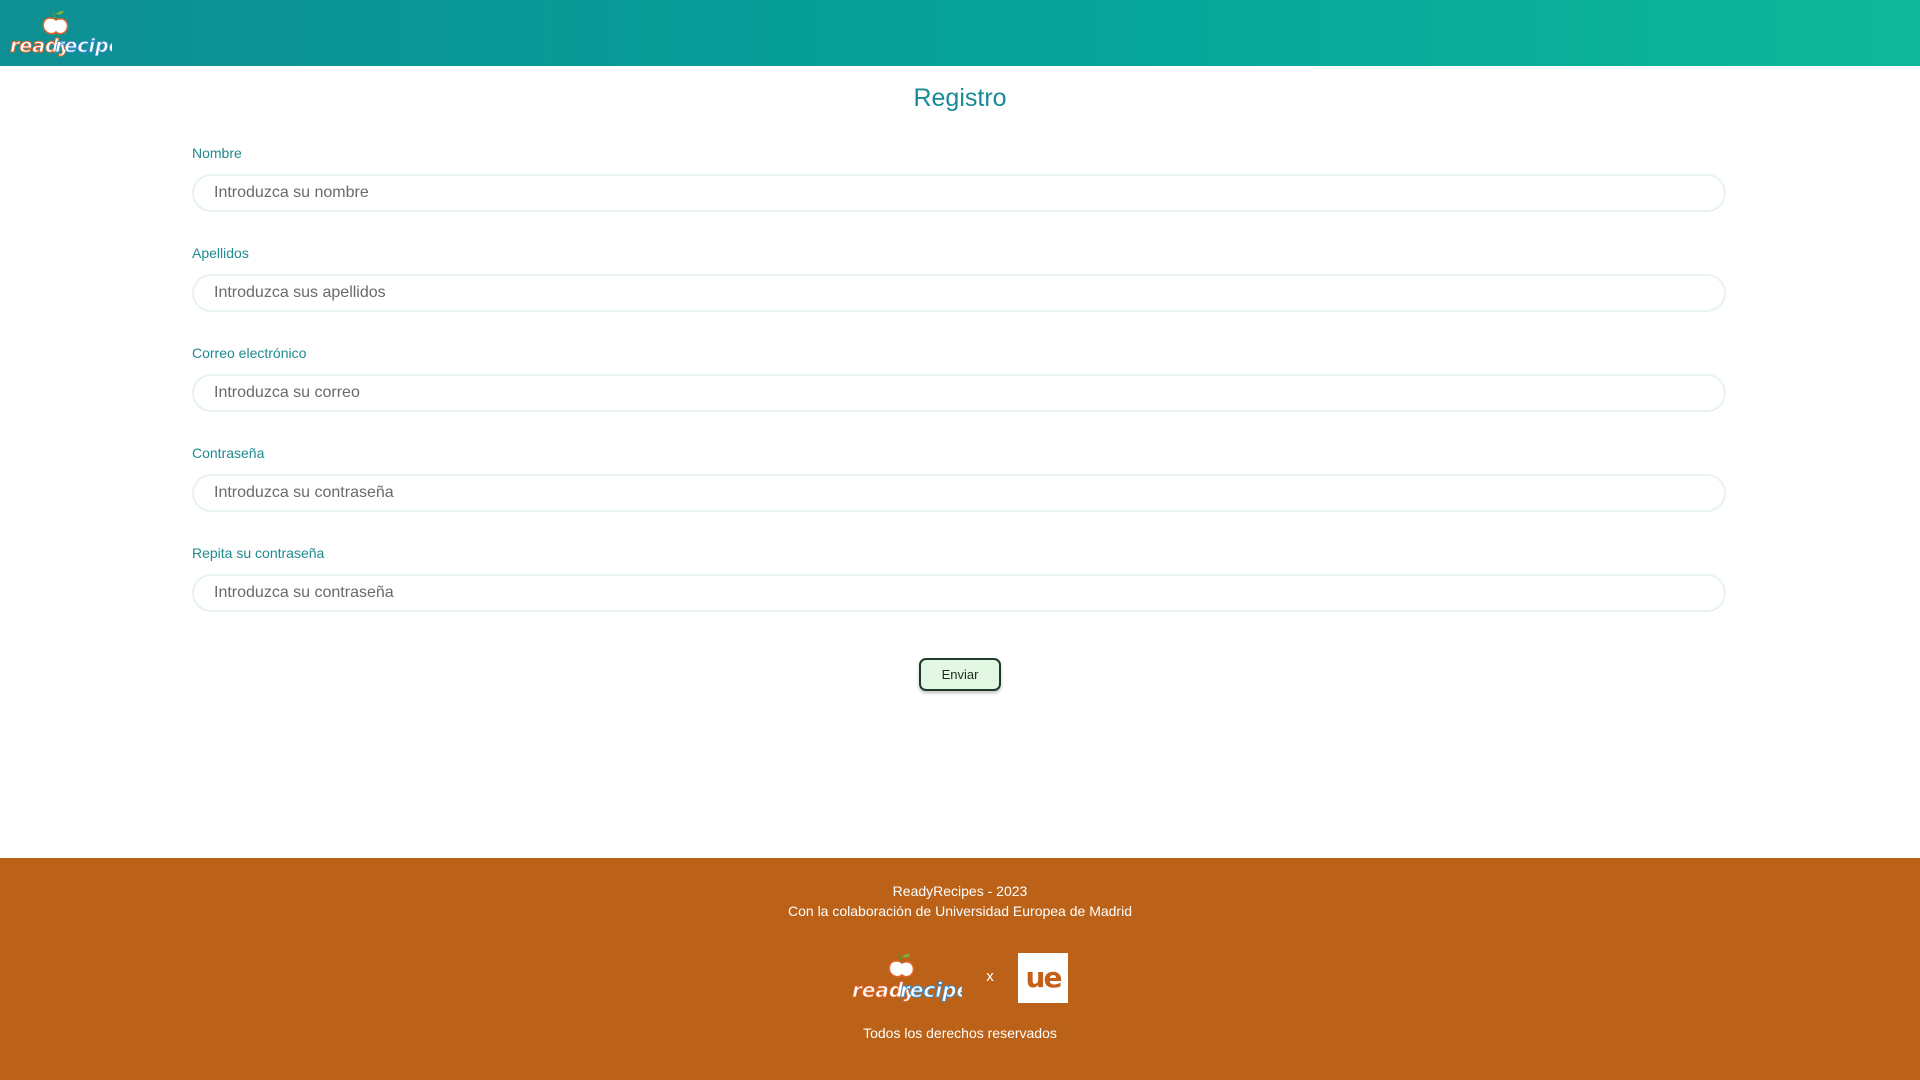 This screenshot has width=1920, height=1080. I want to click on footer-logo-word-recipes: recipes, so click(931, 990).